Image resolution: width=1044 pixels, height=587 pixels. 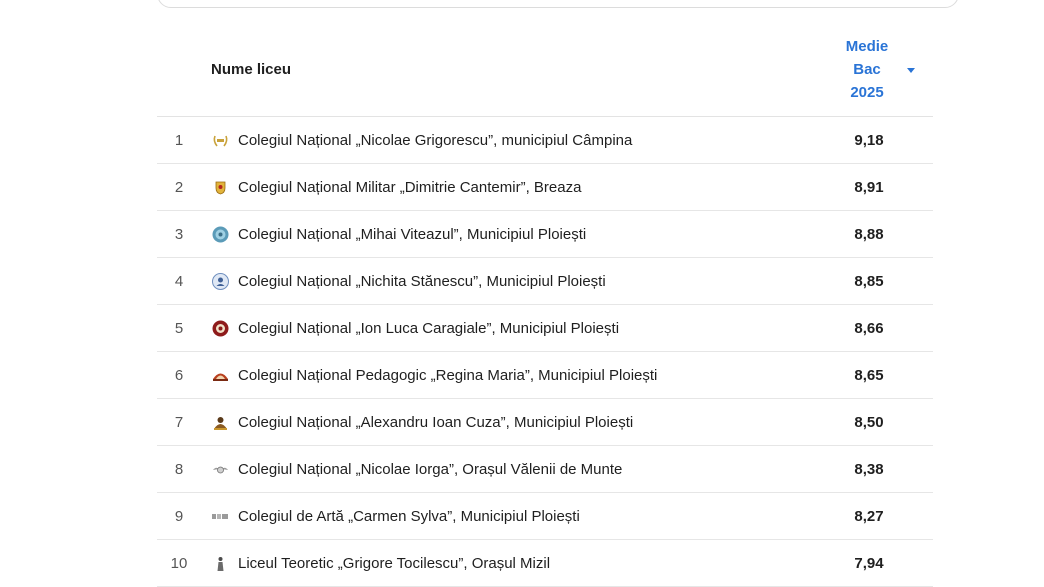 I want to click on column-header-score: Medie Bac 2025, so click(x=867, y=69).